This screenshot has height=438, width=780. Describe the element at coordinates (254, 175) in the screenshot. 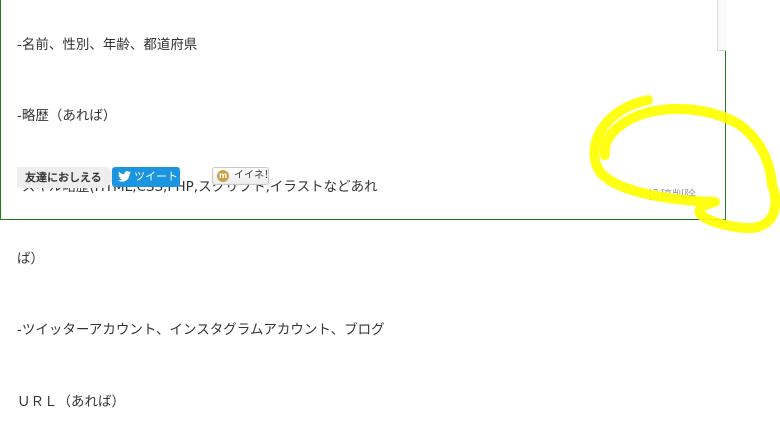

I see `iine-label: イイネ！` at that location.